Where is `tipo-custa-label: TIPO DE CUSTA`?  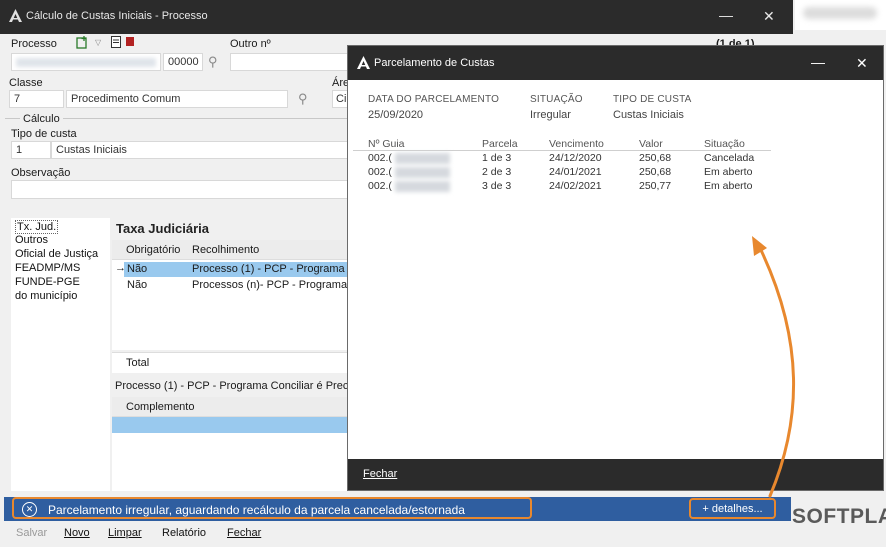
tipo-custa-label: TIPO DE CUSTA is located at coordinates (652, 99).